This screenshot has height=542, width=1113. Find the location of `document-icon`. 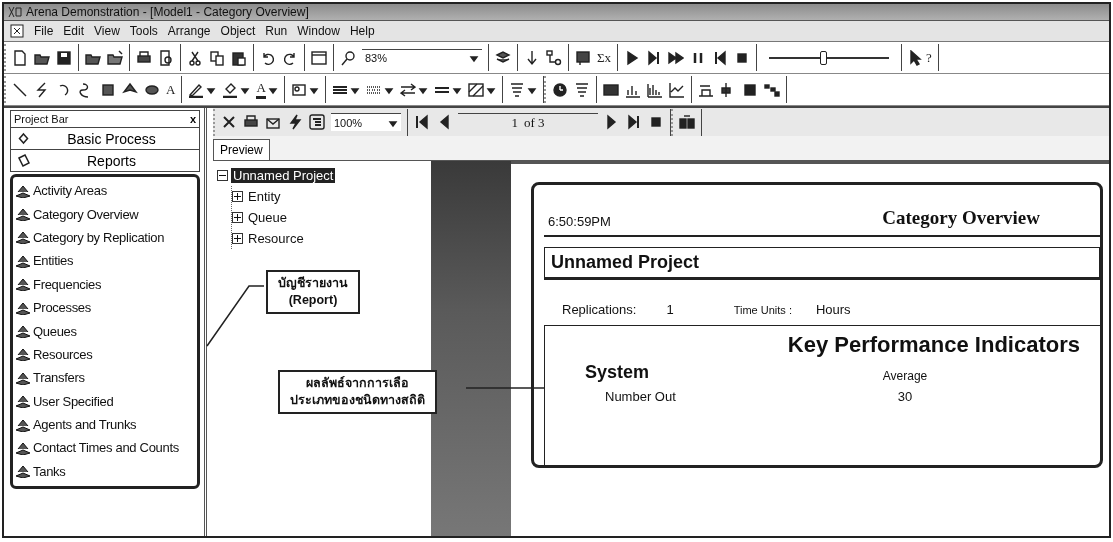

document-icon is located at coordinates (17, 31).